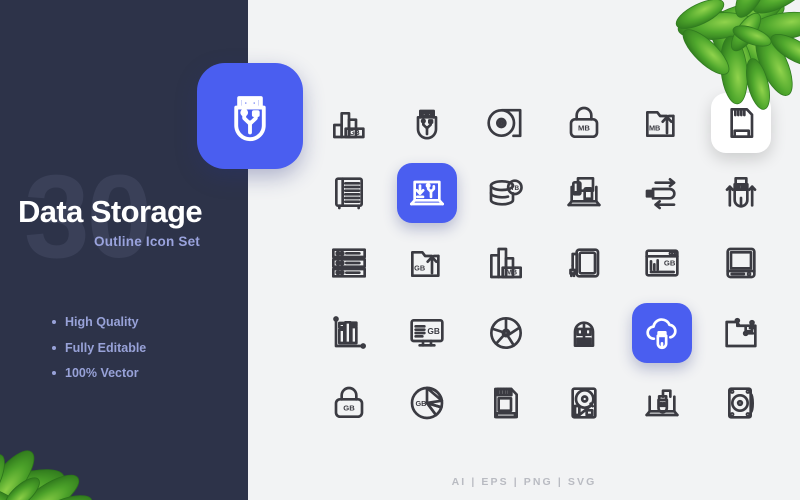  I want to click on feature-item: Fully Editable, so click(99, 347).